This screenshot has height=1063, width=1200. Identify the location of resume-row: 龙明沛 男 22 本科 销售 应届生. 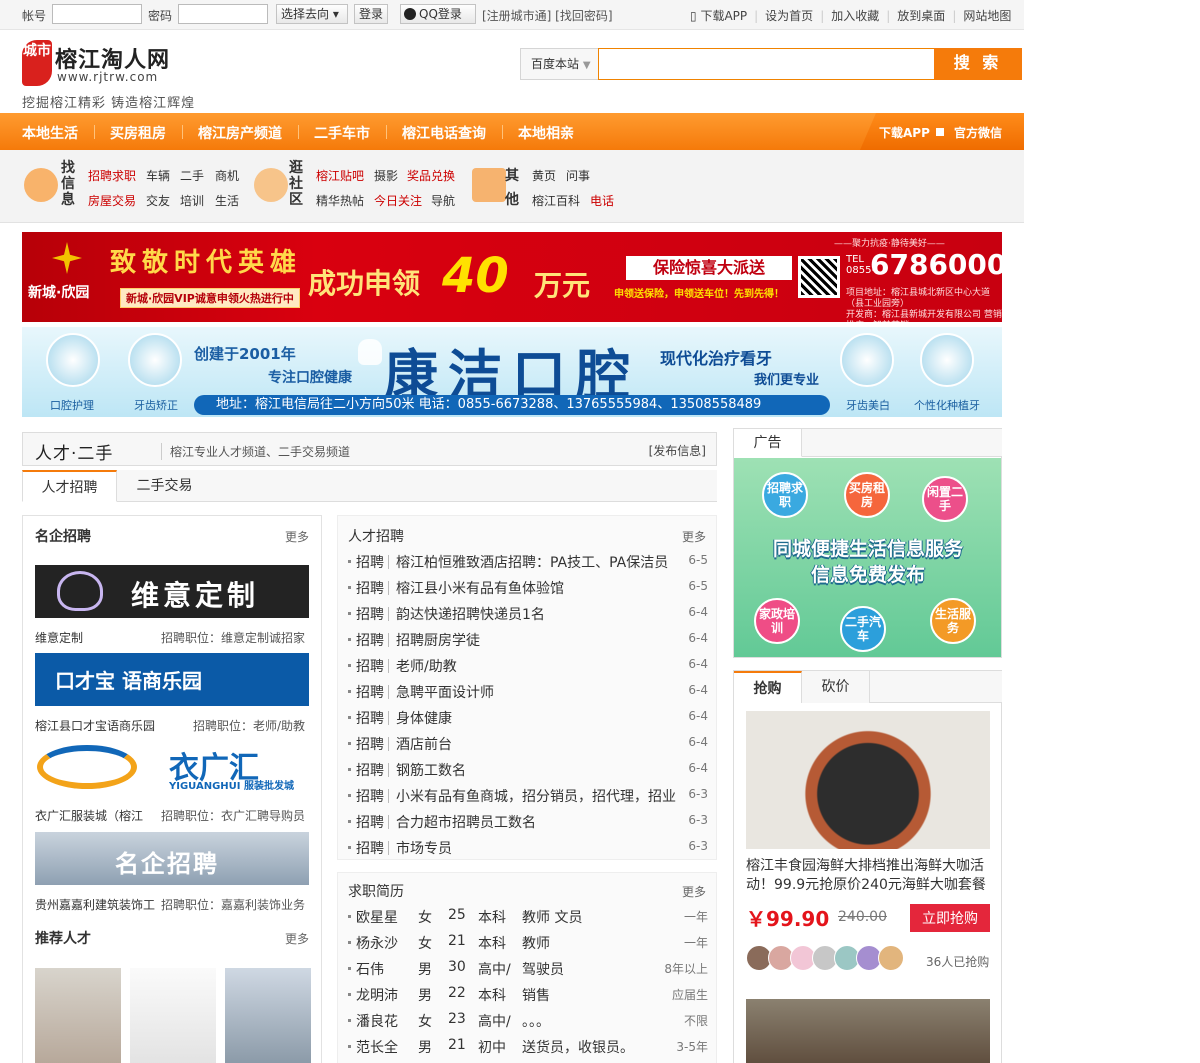
(528, 995).